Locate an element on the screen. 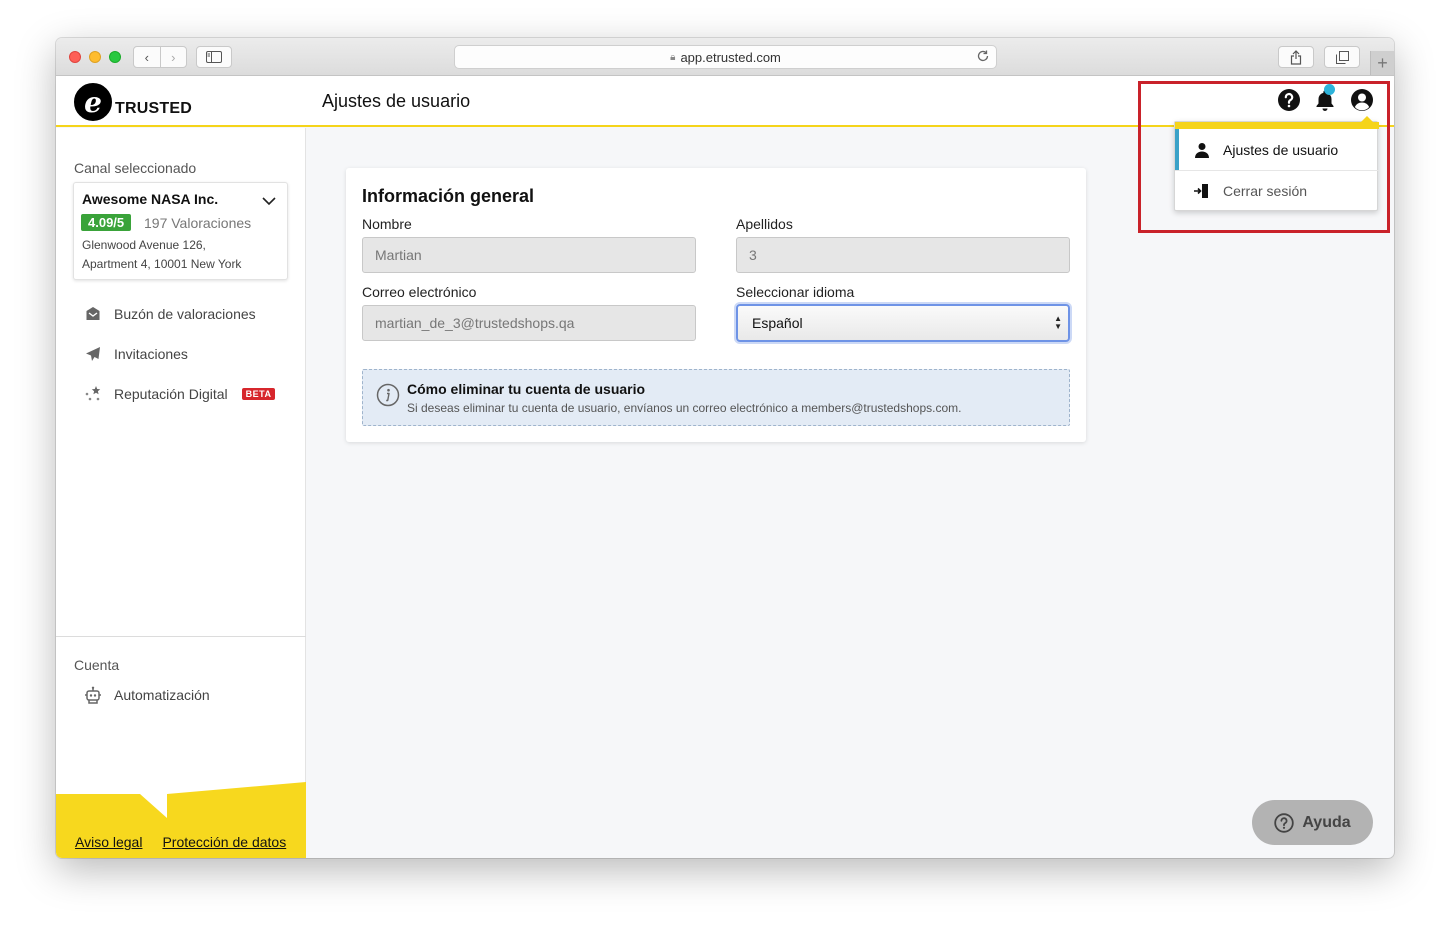 The width and height of the screenshot is (1450, 933). browser-toolbar: ‹ › 🔒︎ app.etrusted.com + is located at coordinates (725, 57).